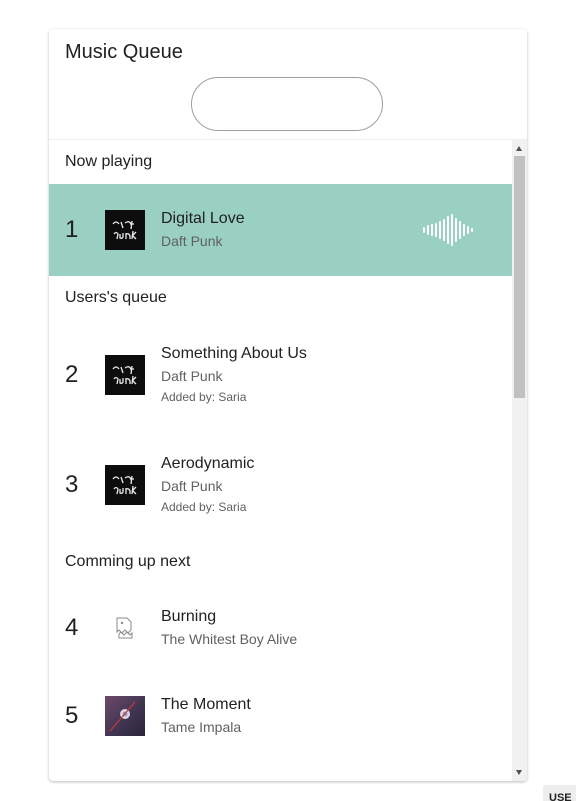  What do you see at coordinates (448, 230) in the screenshot?
I see `audio-wave-icon` at bounding box center [448, 230].